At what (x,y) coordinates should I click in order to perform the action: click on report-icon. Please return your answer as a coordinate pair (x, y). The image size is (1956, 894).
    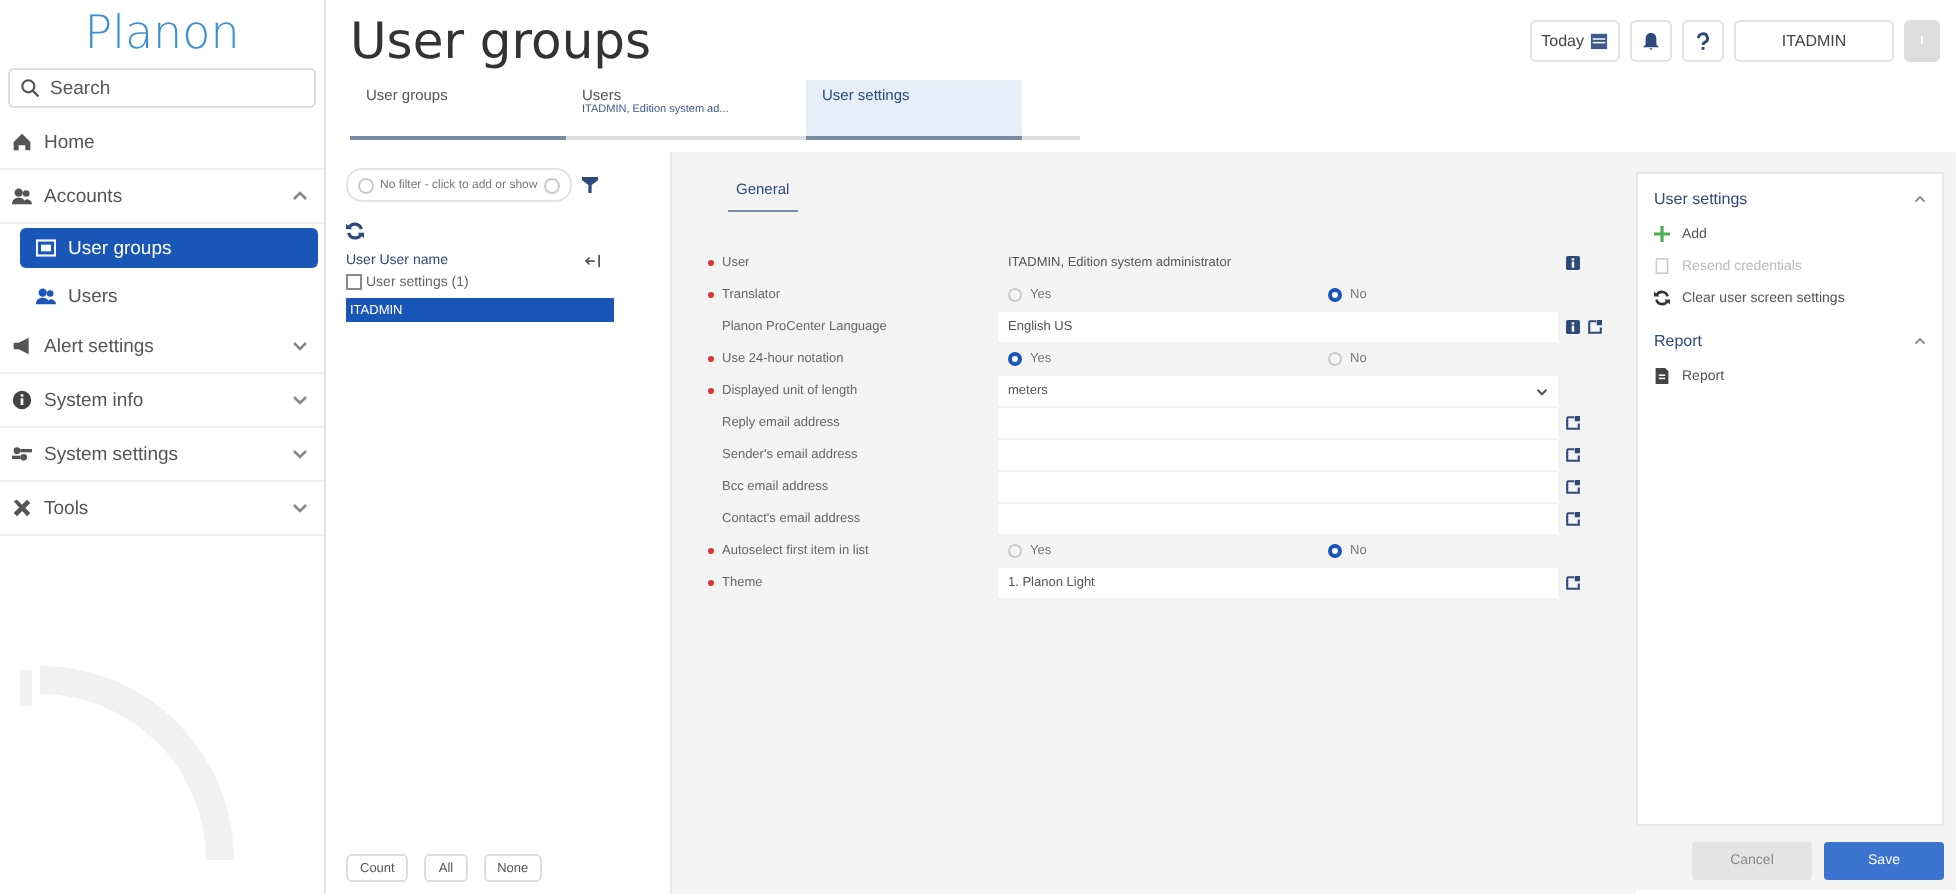
    Looking at the image, I should click on (1662, 376).